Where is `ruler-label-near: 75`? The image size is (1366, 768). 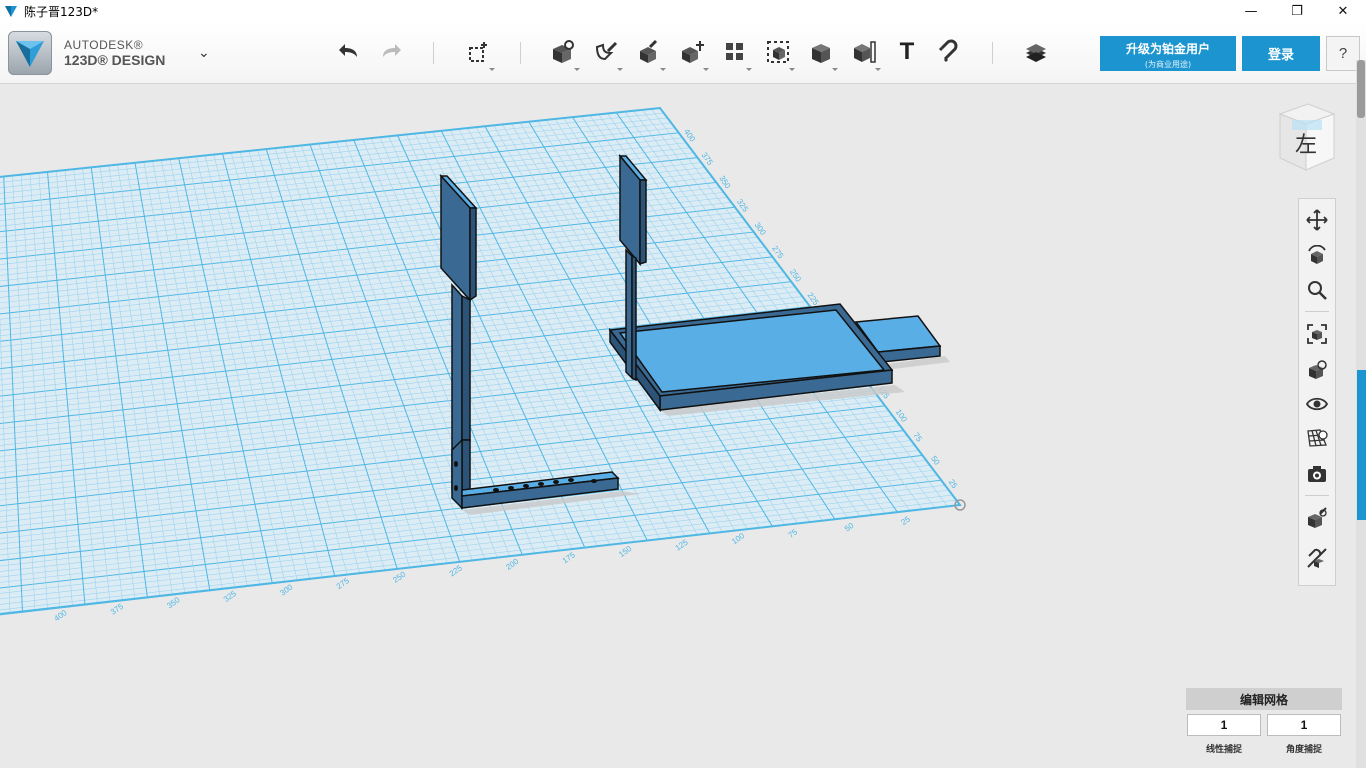
ruler-label-near: 75 is located at coordinates (793, 533).